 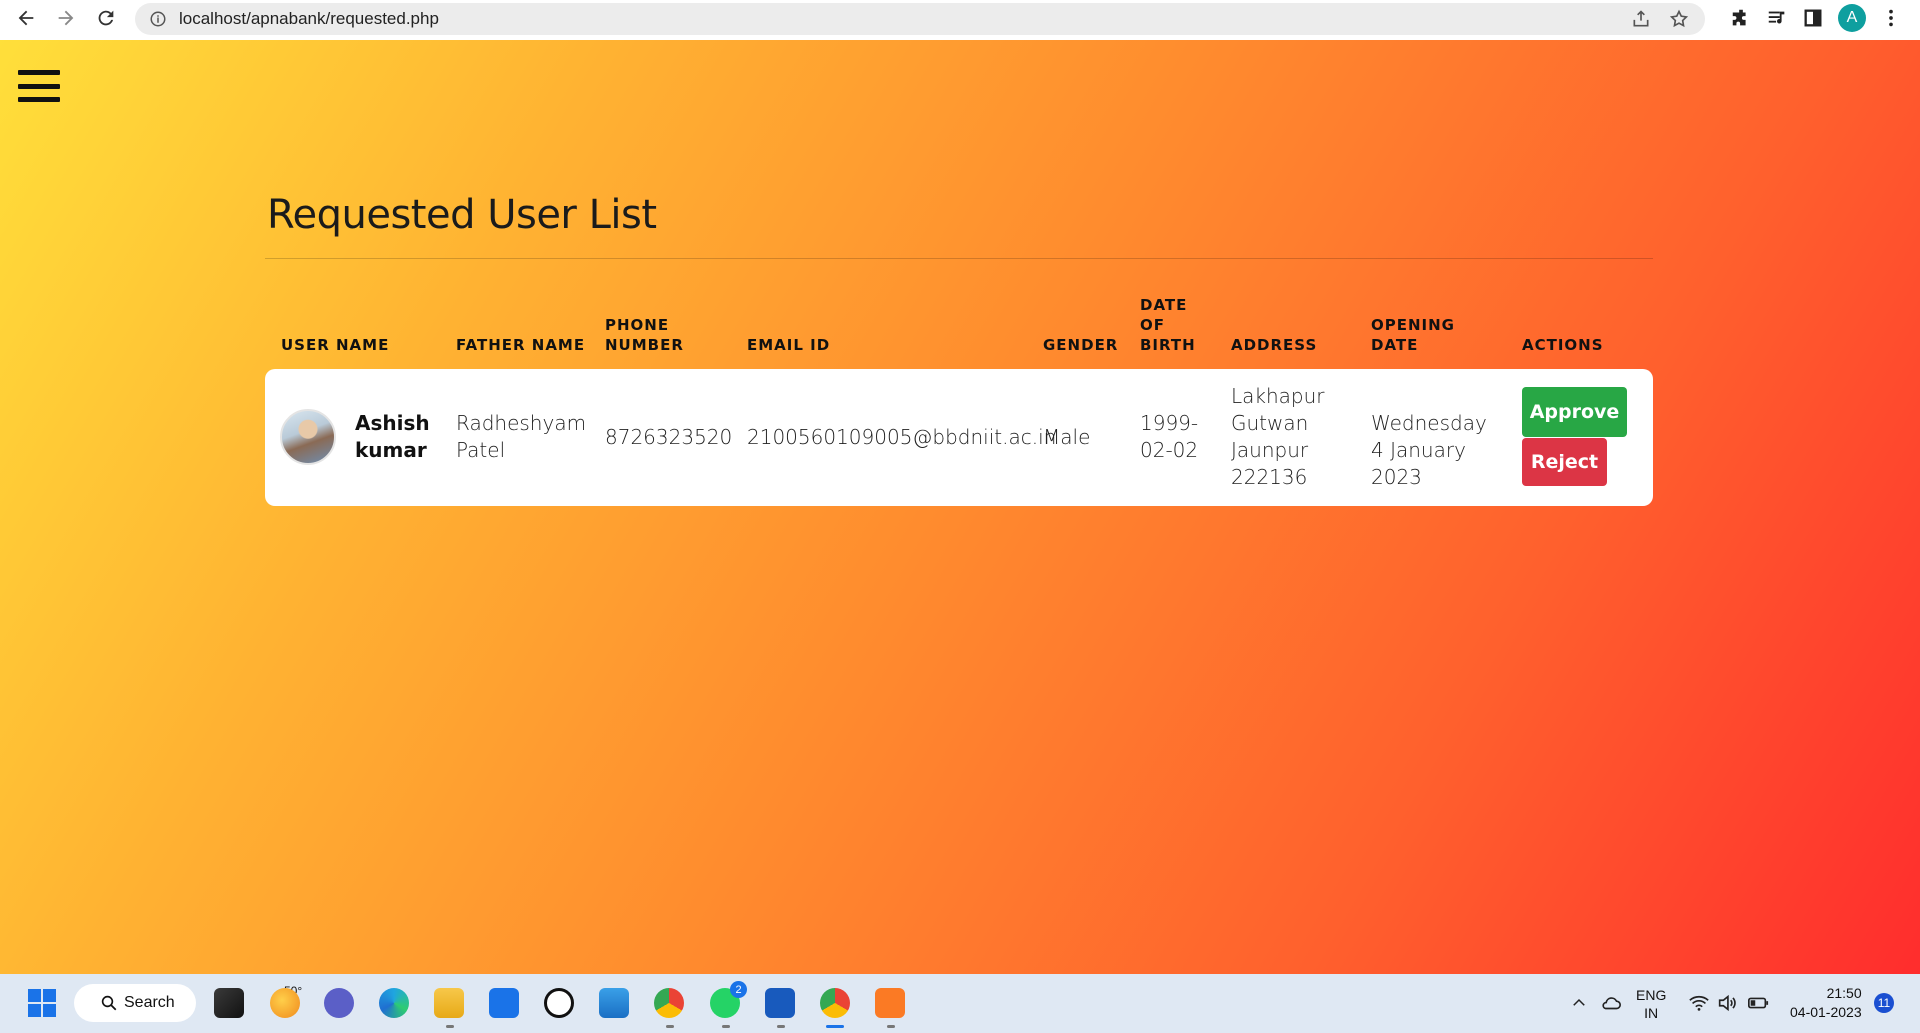 What do you see at coordinates (449, 1008) in the screenshot?
I see `file-explorer-icon` at bounding box center [449, 1008].